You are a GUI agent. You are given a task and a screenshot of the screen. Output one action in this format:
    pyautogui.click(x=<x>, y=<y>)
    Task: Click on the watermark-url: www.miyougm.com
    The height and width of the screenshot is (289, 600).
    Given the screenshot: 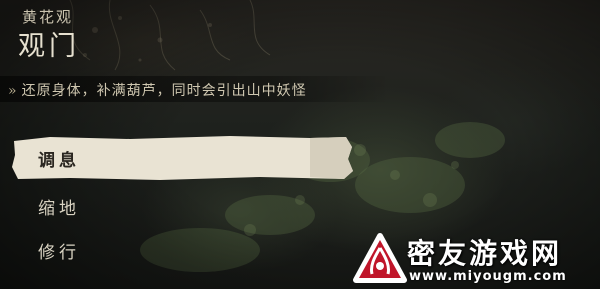 What is the action you would take?
    pyautogui.click(x=488, y=276)
    